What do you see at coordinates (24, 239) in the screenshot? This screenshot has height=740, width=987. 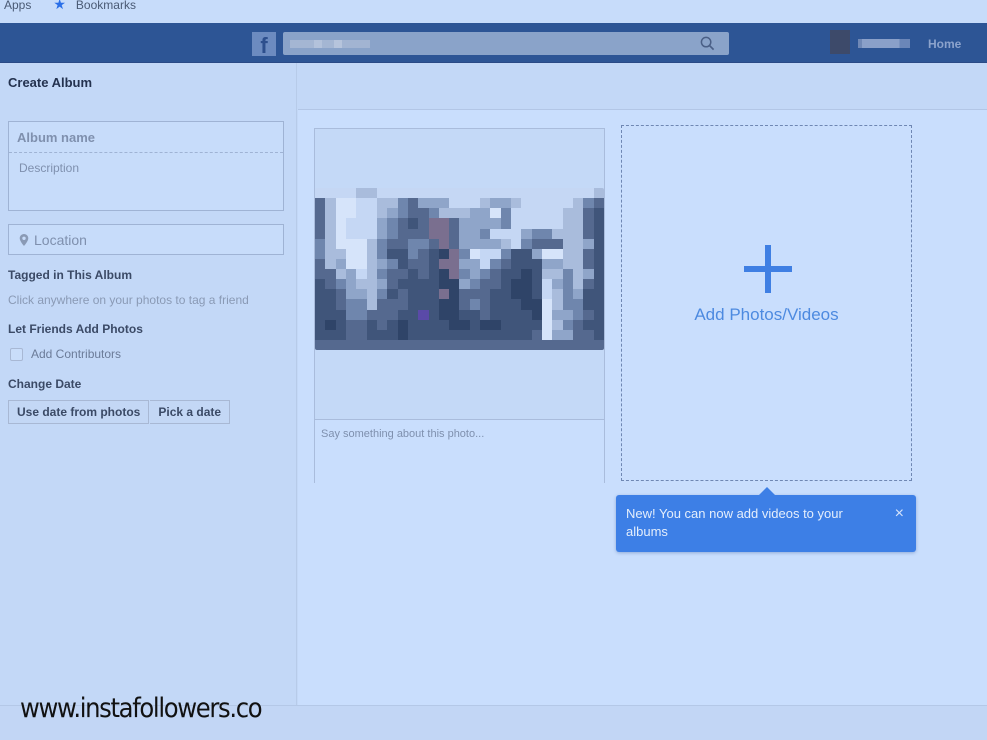 I see `location-pin-icon` at bounding box center [24, 239].